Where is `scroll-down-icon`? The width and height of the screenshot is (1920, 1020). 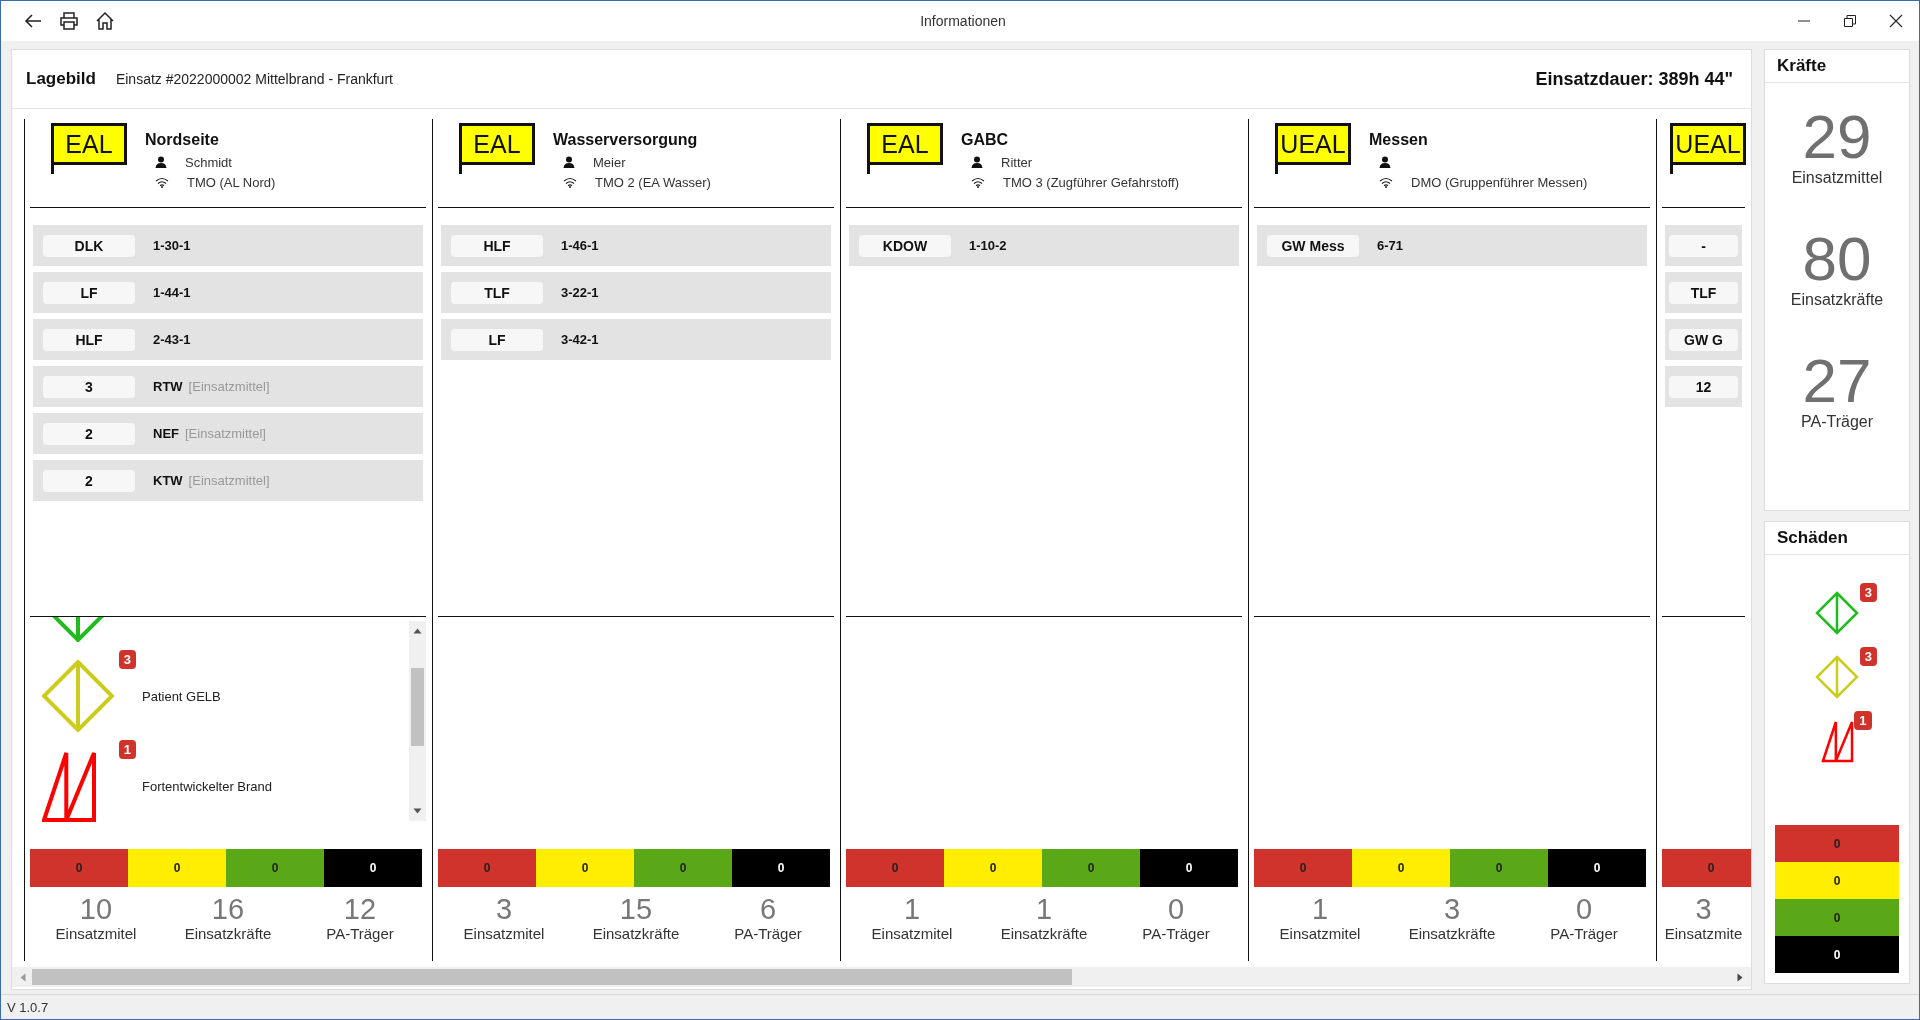 scroll-down-icon is located at coordinates (417, 811).